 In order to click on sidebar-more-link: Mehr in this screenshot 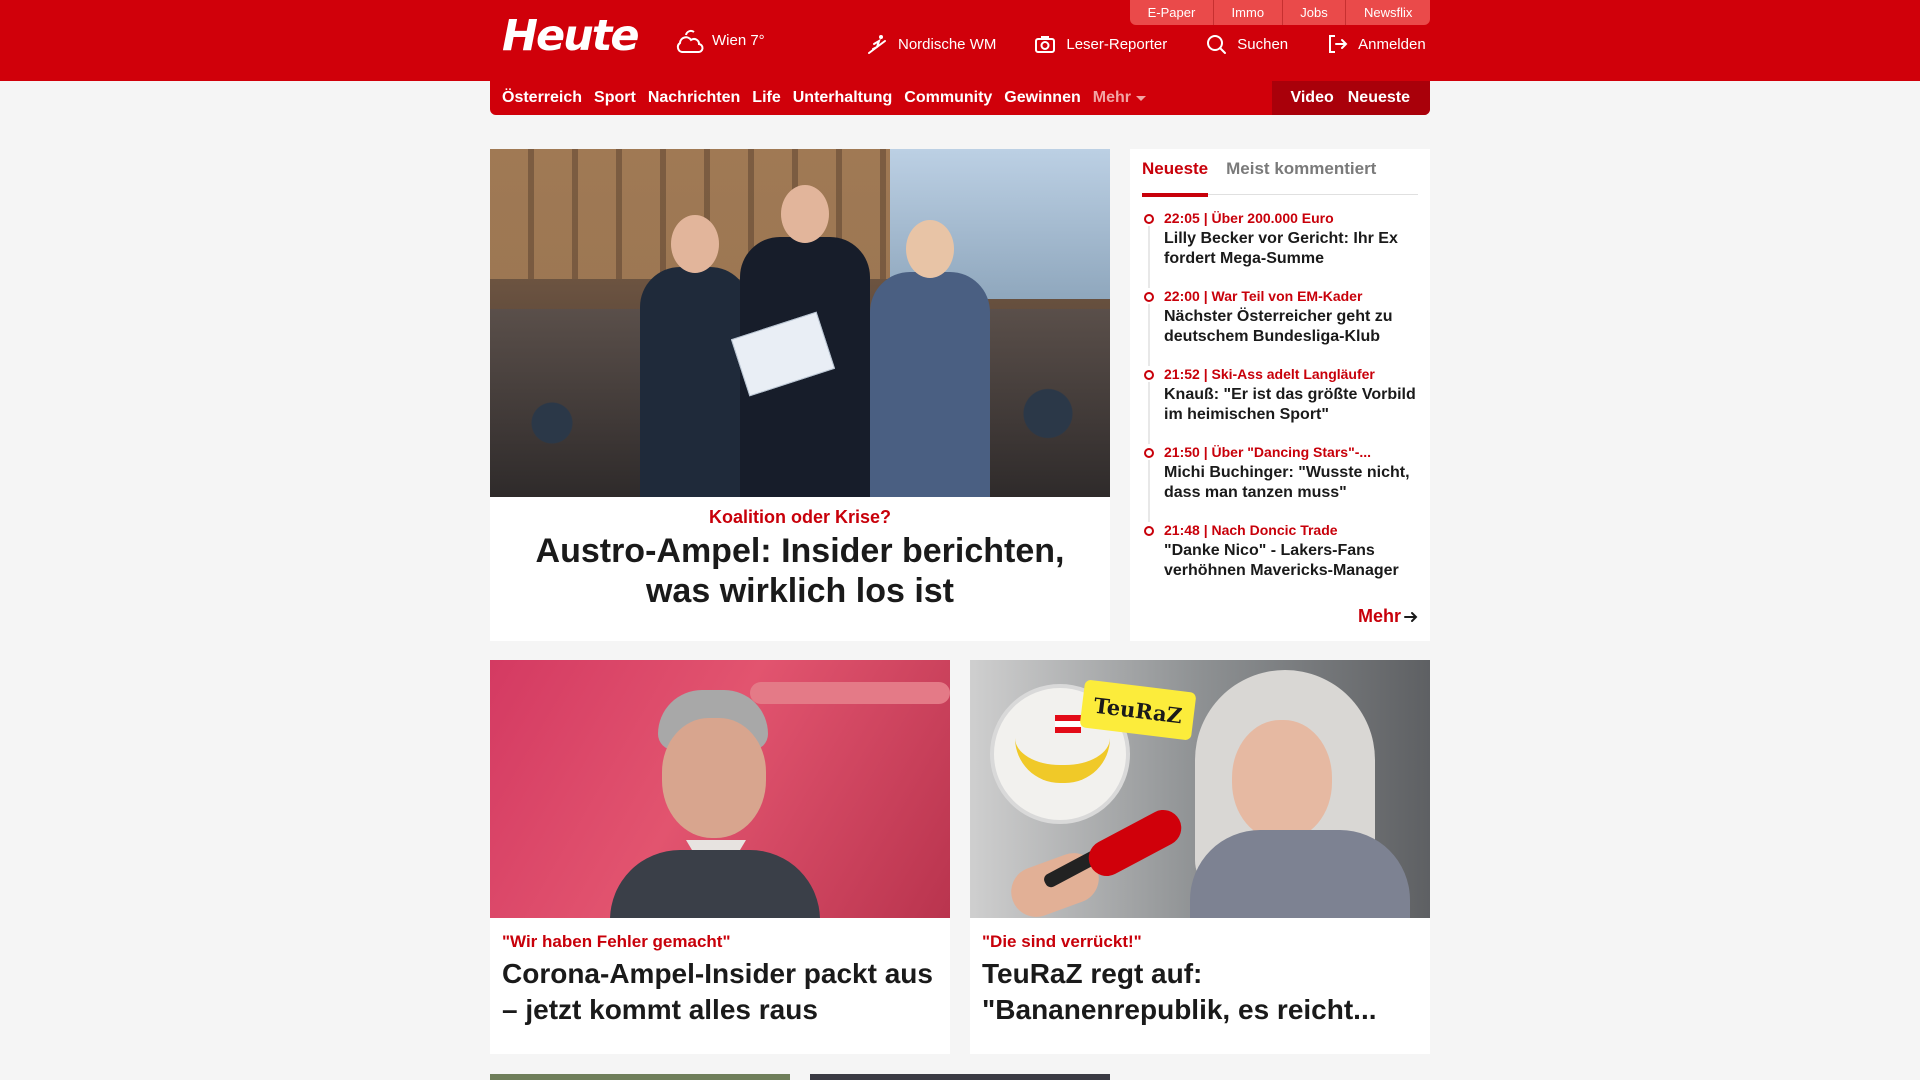, I will do `click(1388, 616)`.